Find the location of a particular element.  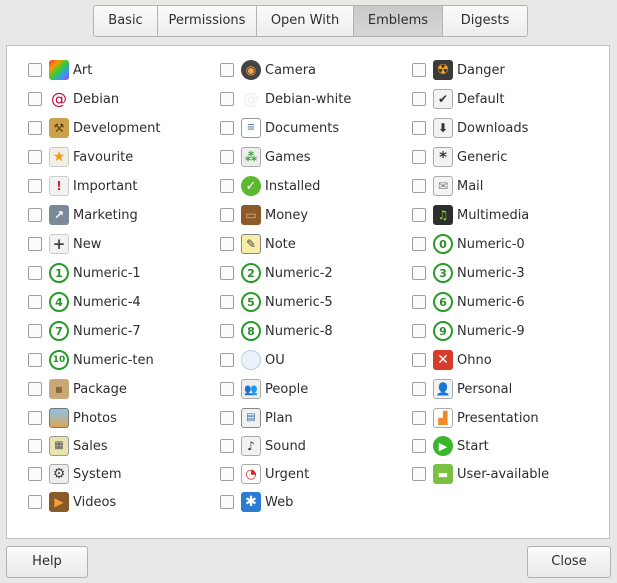

emblem-package: ▪ Package is located at coordinates (77, 389).